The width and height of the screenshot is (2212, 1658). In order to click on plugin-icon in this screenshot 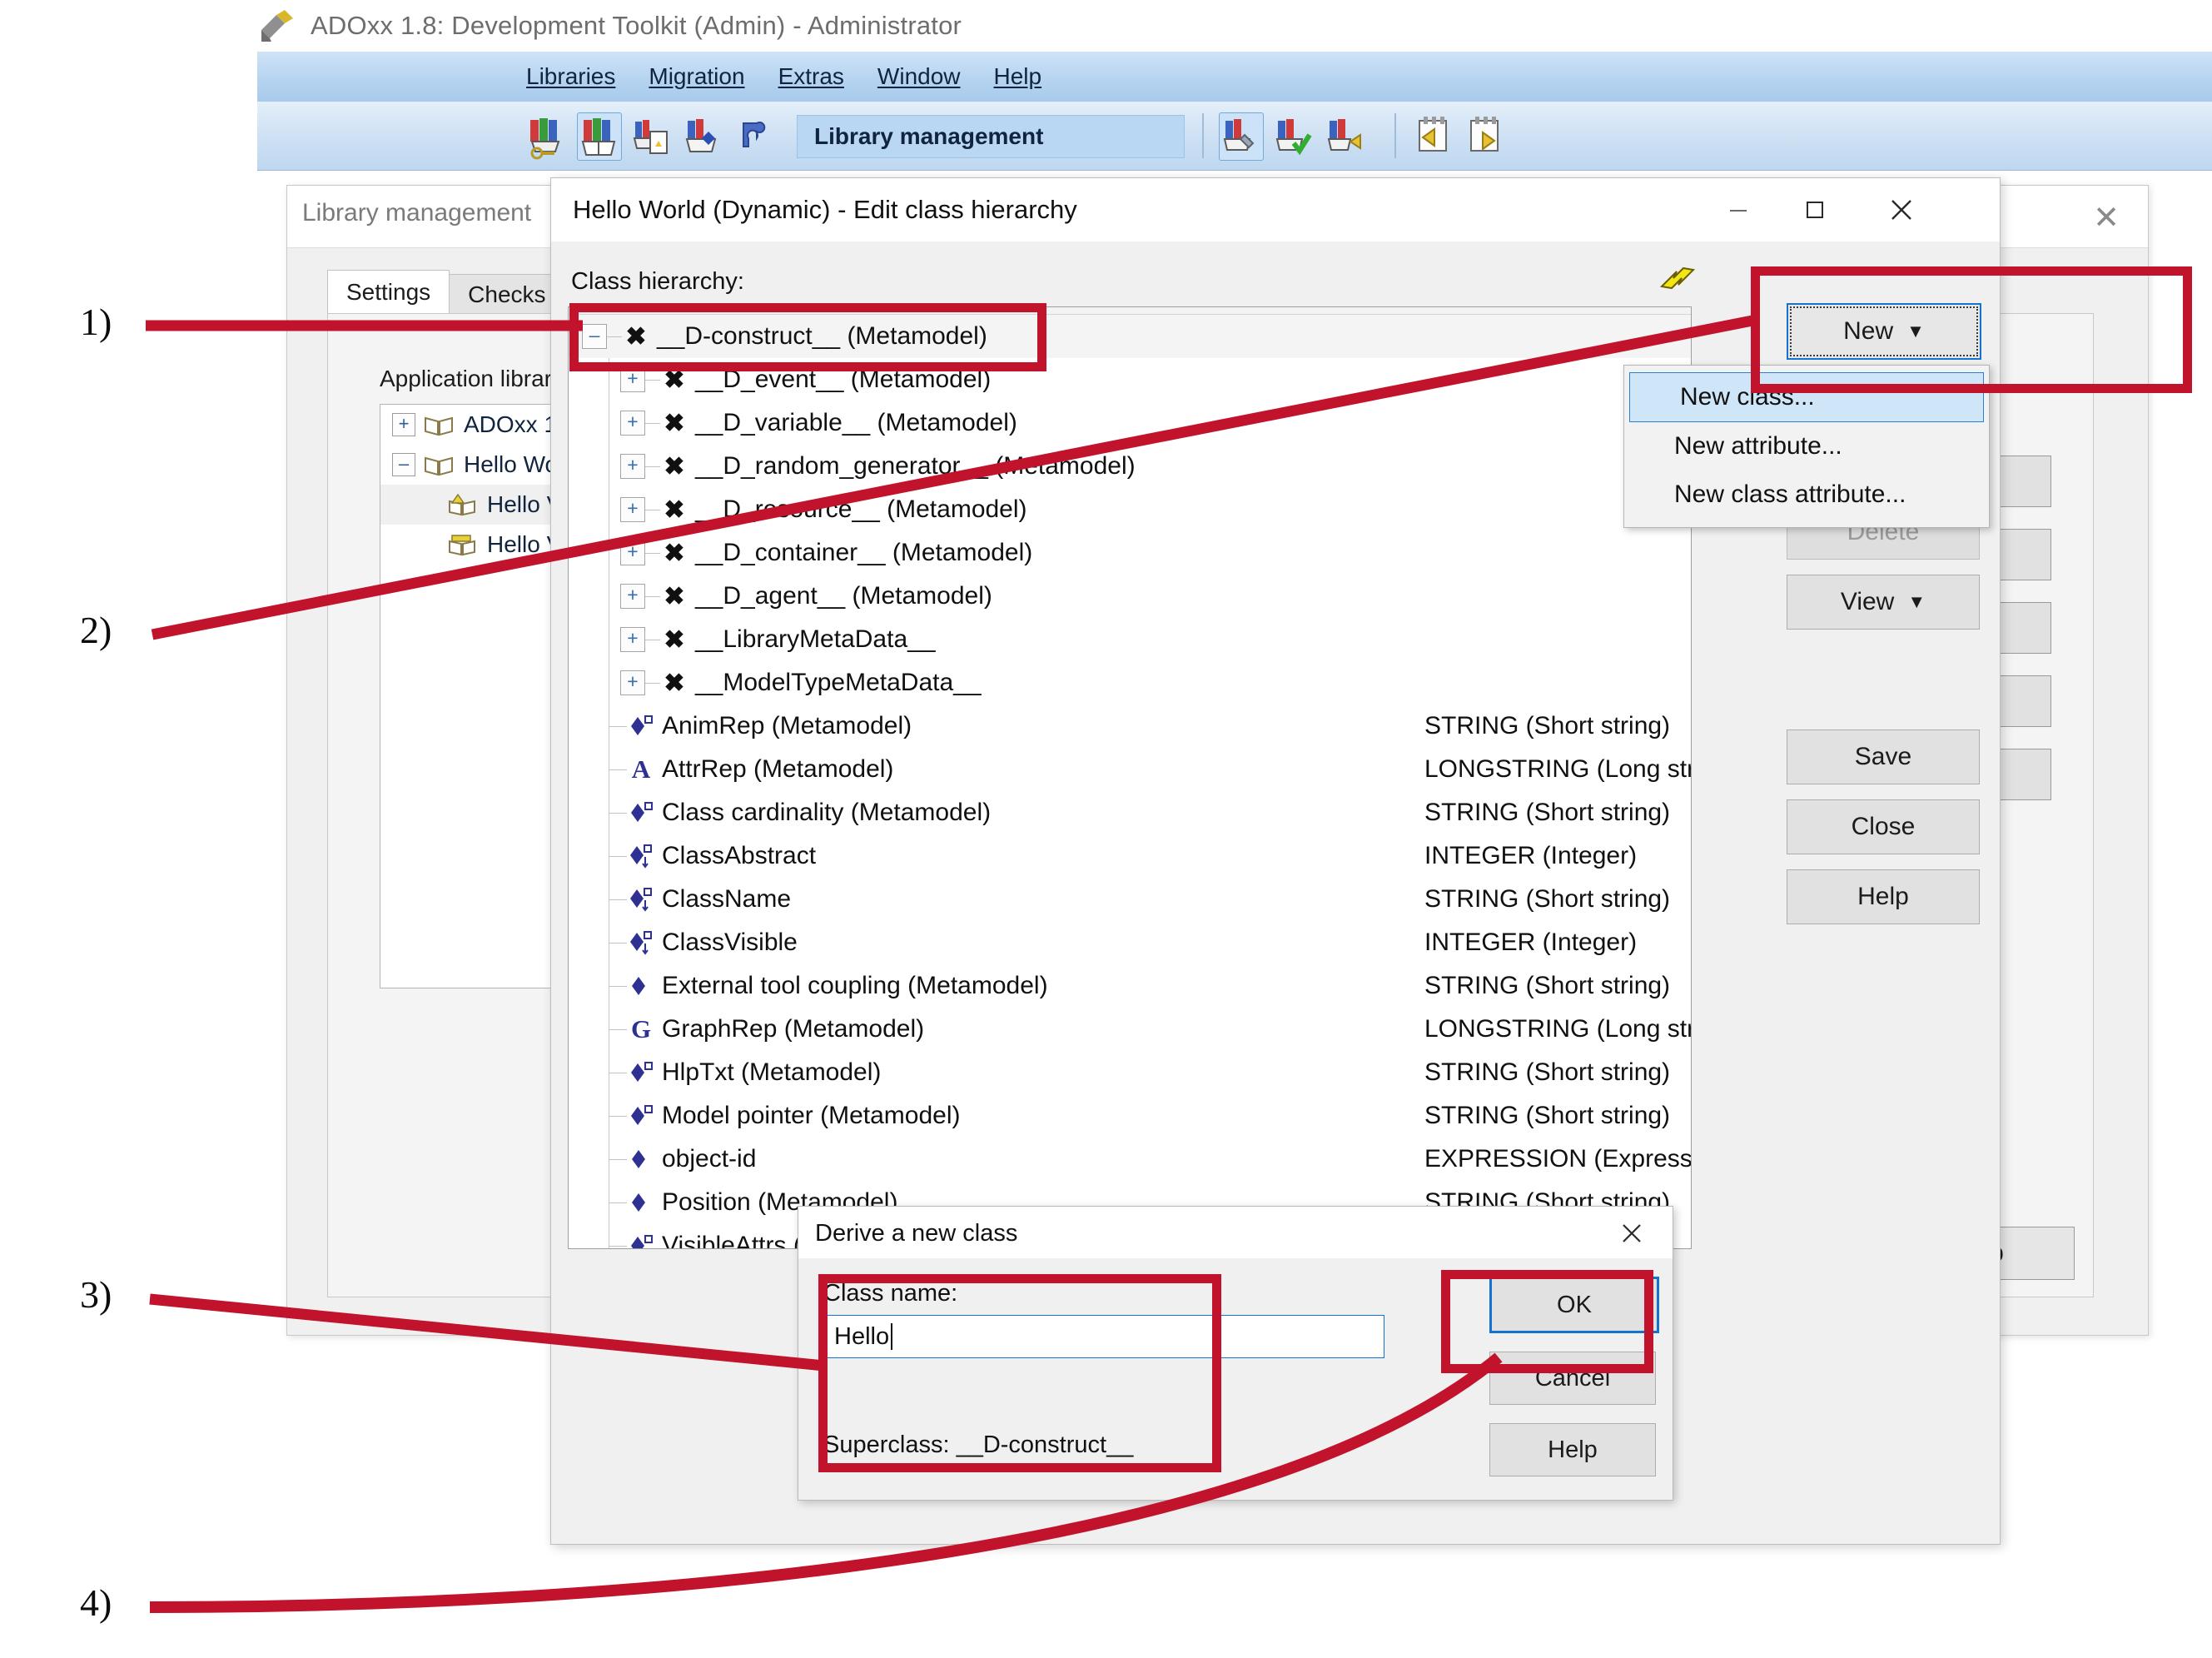, I will do `click(755, 136)`.